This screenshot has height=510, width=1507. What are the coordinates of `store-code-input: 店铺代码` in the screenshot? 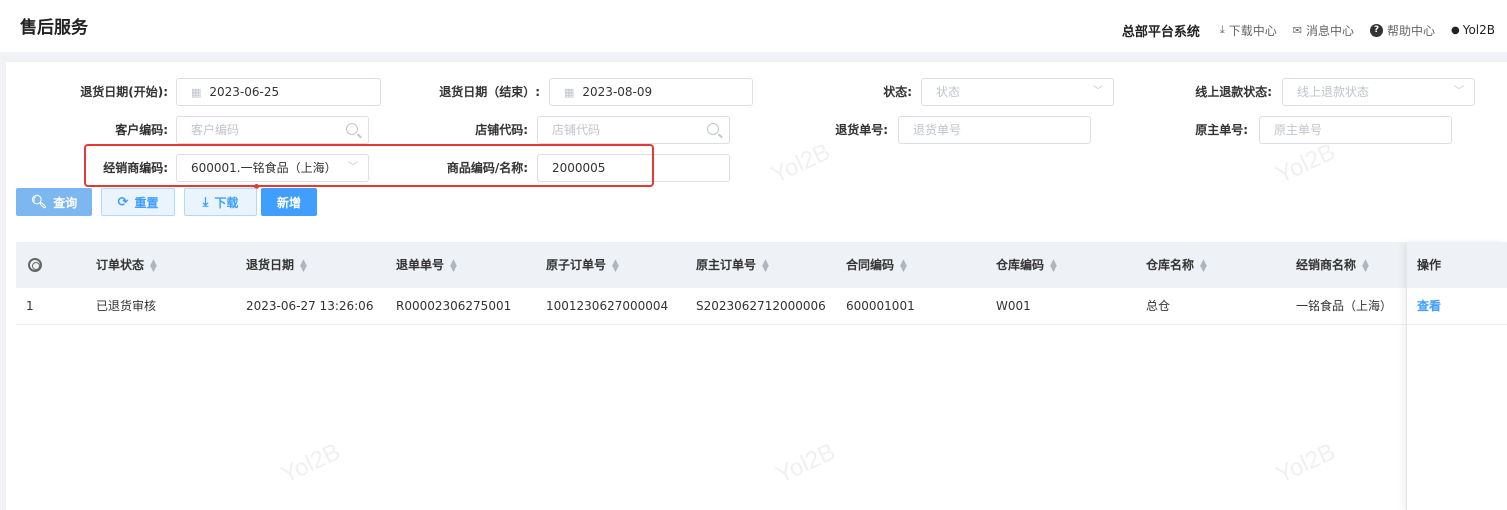 It's located at (633, 130).